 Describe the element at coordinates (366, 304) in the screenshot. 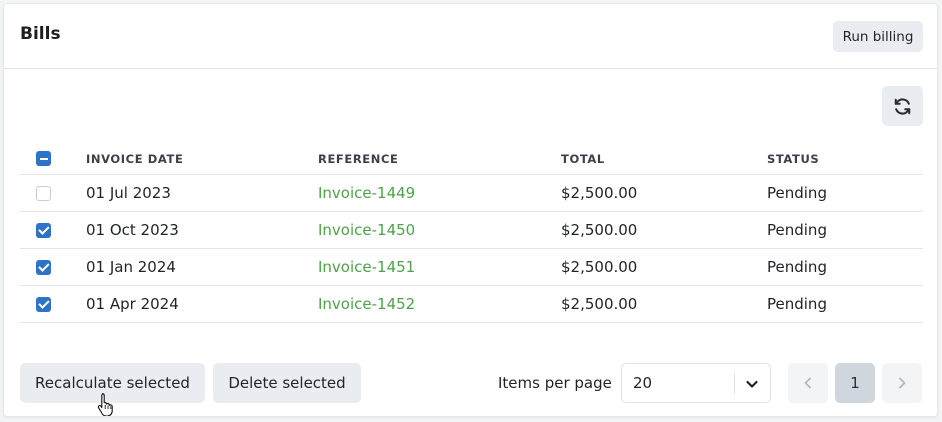

I see `invoice-reference-link: Invoice-1452` at that location.